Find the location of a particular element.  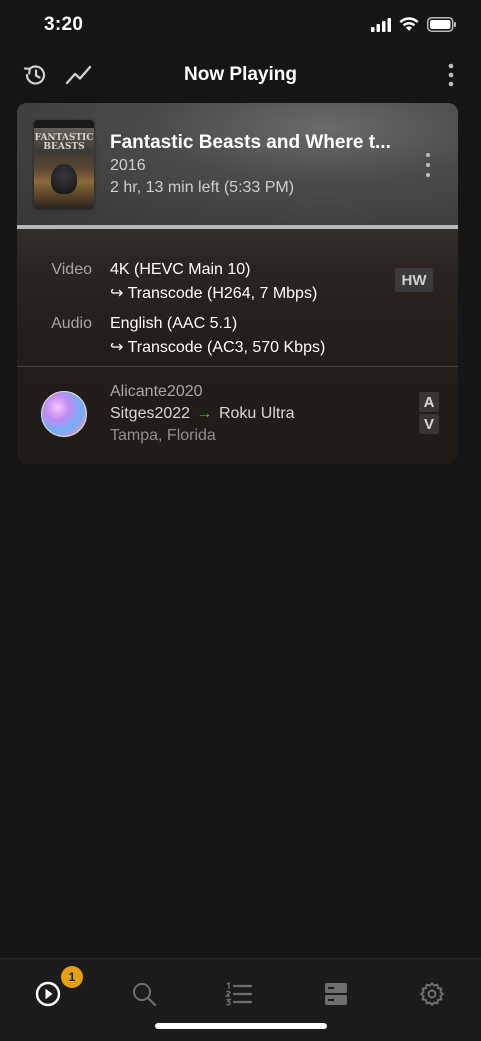

status-icons is located at coordinates (414, 24).